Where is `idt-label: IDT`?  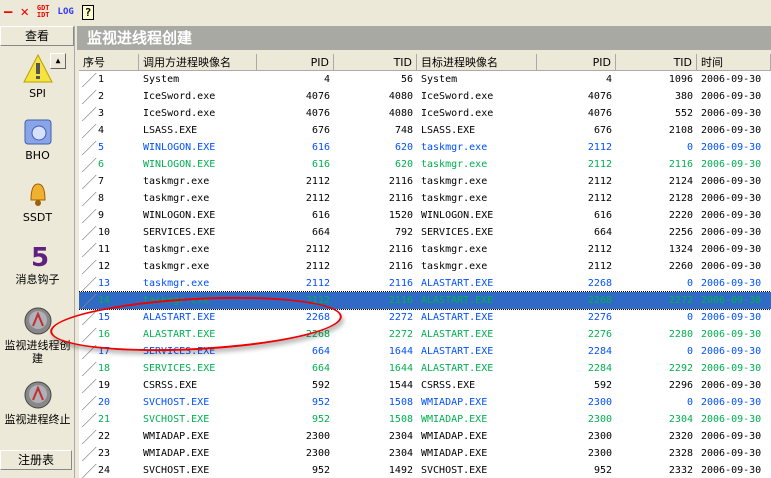 idt-label: IDT is located at coordinates (43, 15).